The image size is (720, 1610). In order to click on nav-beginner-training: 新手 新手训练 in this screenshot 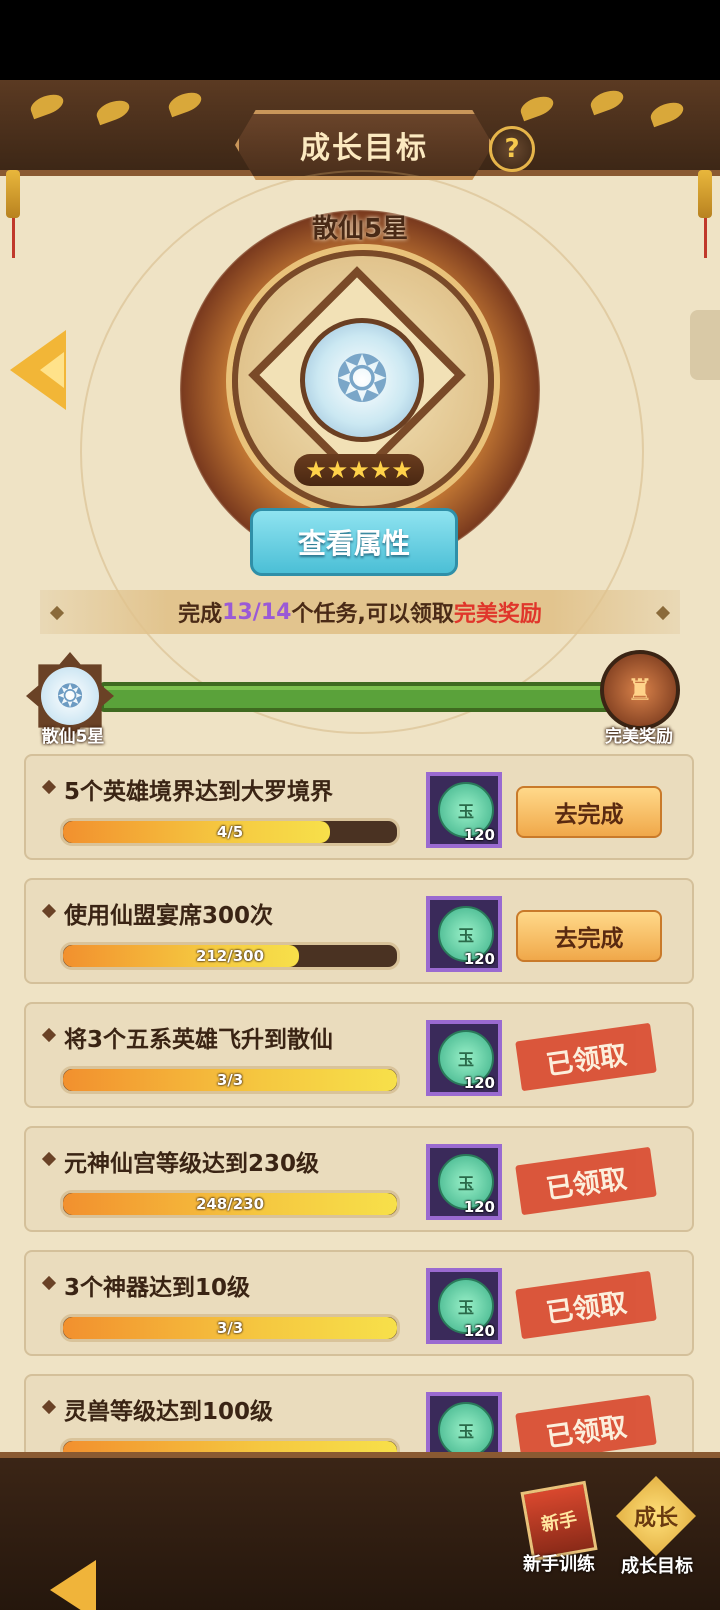, I will do `click(556, 1528)`.